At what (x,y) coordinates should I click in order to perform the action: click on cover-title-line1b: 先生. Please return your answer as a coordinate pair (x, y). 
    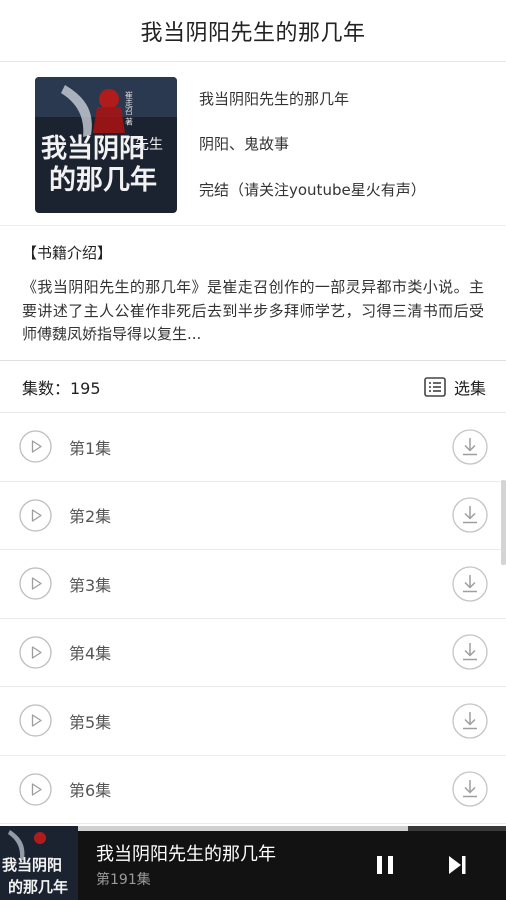
    Looking at the image, I should click on (149, 145).